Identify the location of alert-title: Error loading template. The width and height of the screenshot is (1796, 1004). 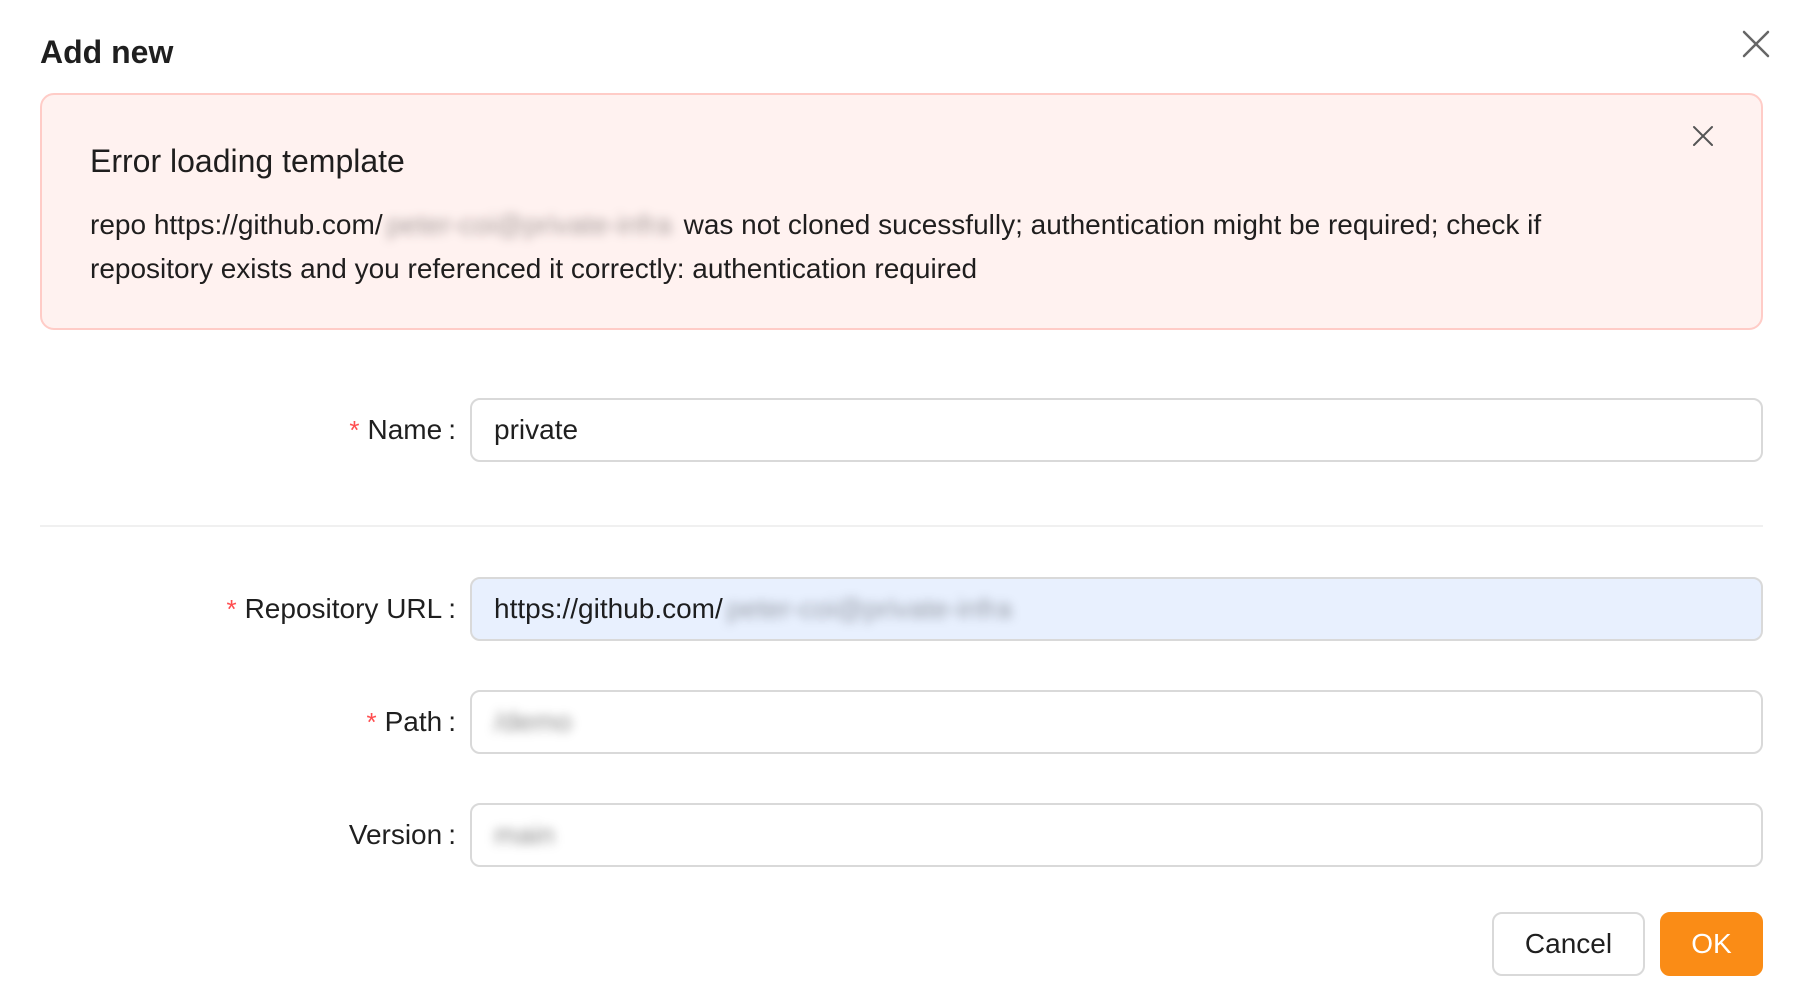
(247, 161).